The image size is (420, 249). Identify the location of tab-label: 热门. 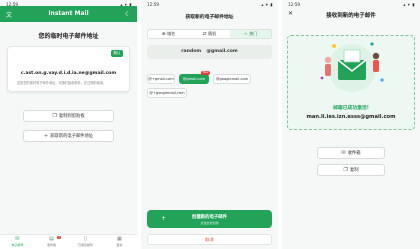
(253, 33).